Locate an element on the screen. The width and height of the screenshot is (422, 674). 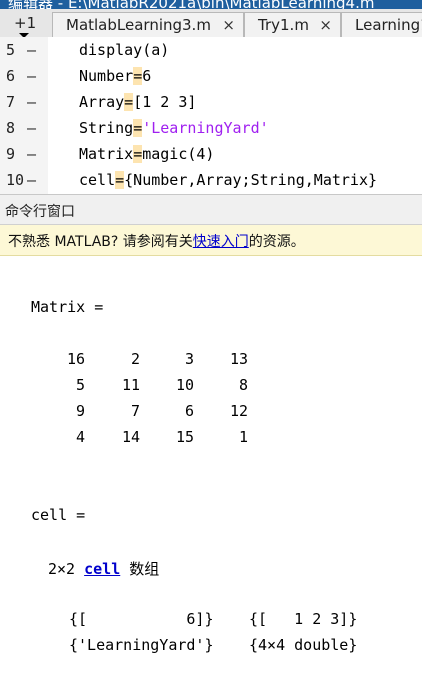
matrix-cell: 14 is located at coordinates (130, 437).